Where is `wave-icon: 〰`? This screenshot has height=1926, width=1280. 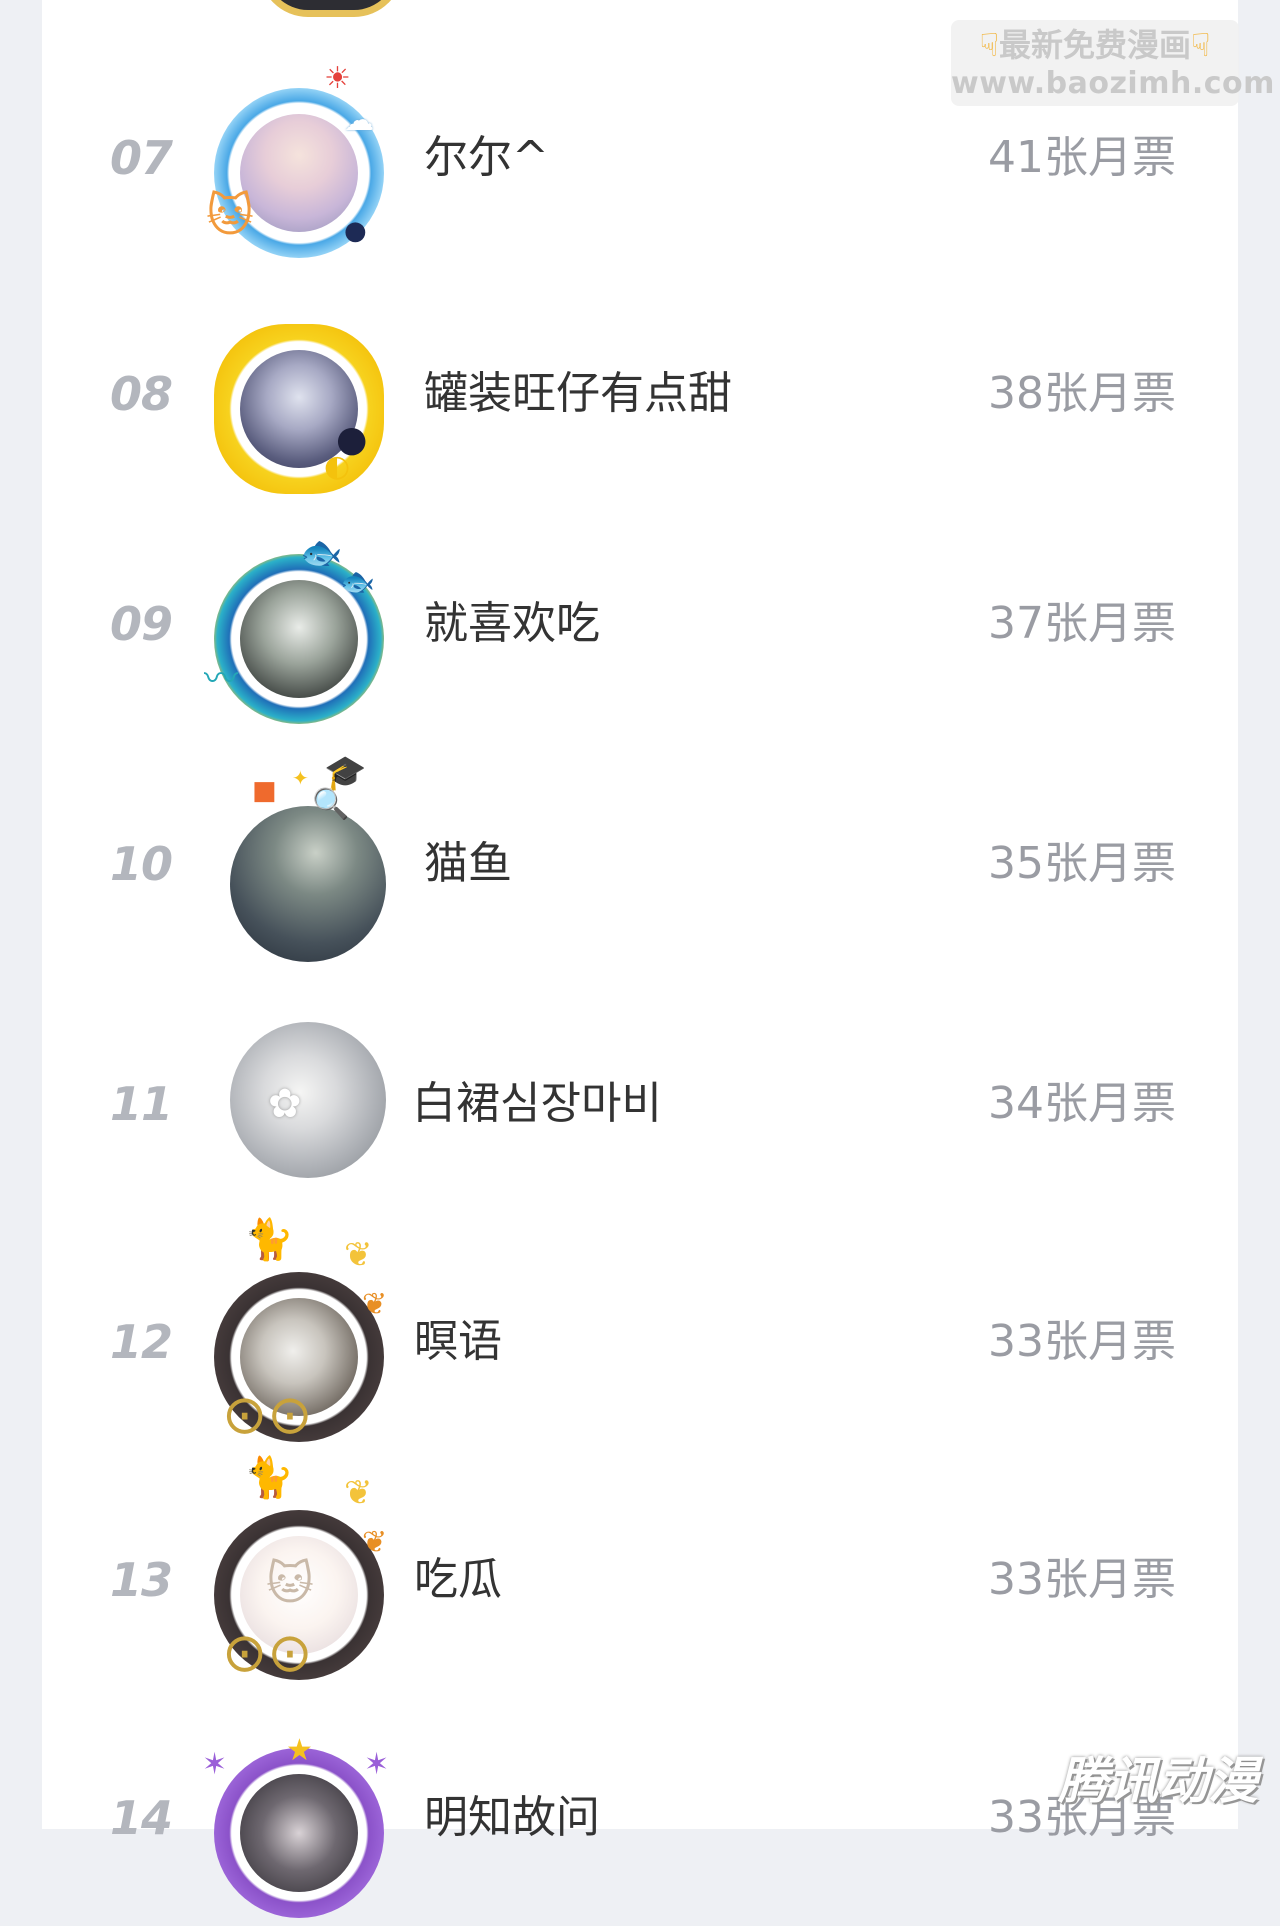 wave-icon: 〰 is located at coordinates (221, 679).